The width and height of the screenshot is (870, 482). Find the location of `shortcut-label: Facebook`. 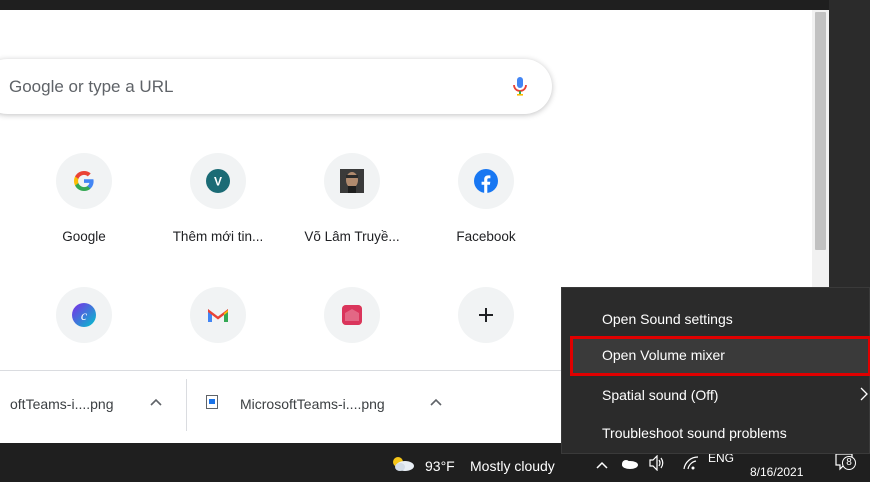

shortcut-label: Facebook is located at coordinates (486, 236).